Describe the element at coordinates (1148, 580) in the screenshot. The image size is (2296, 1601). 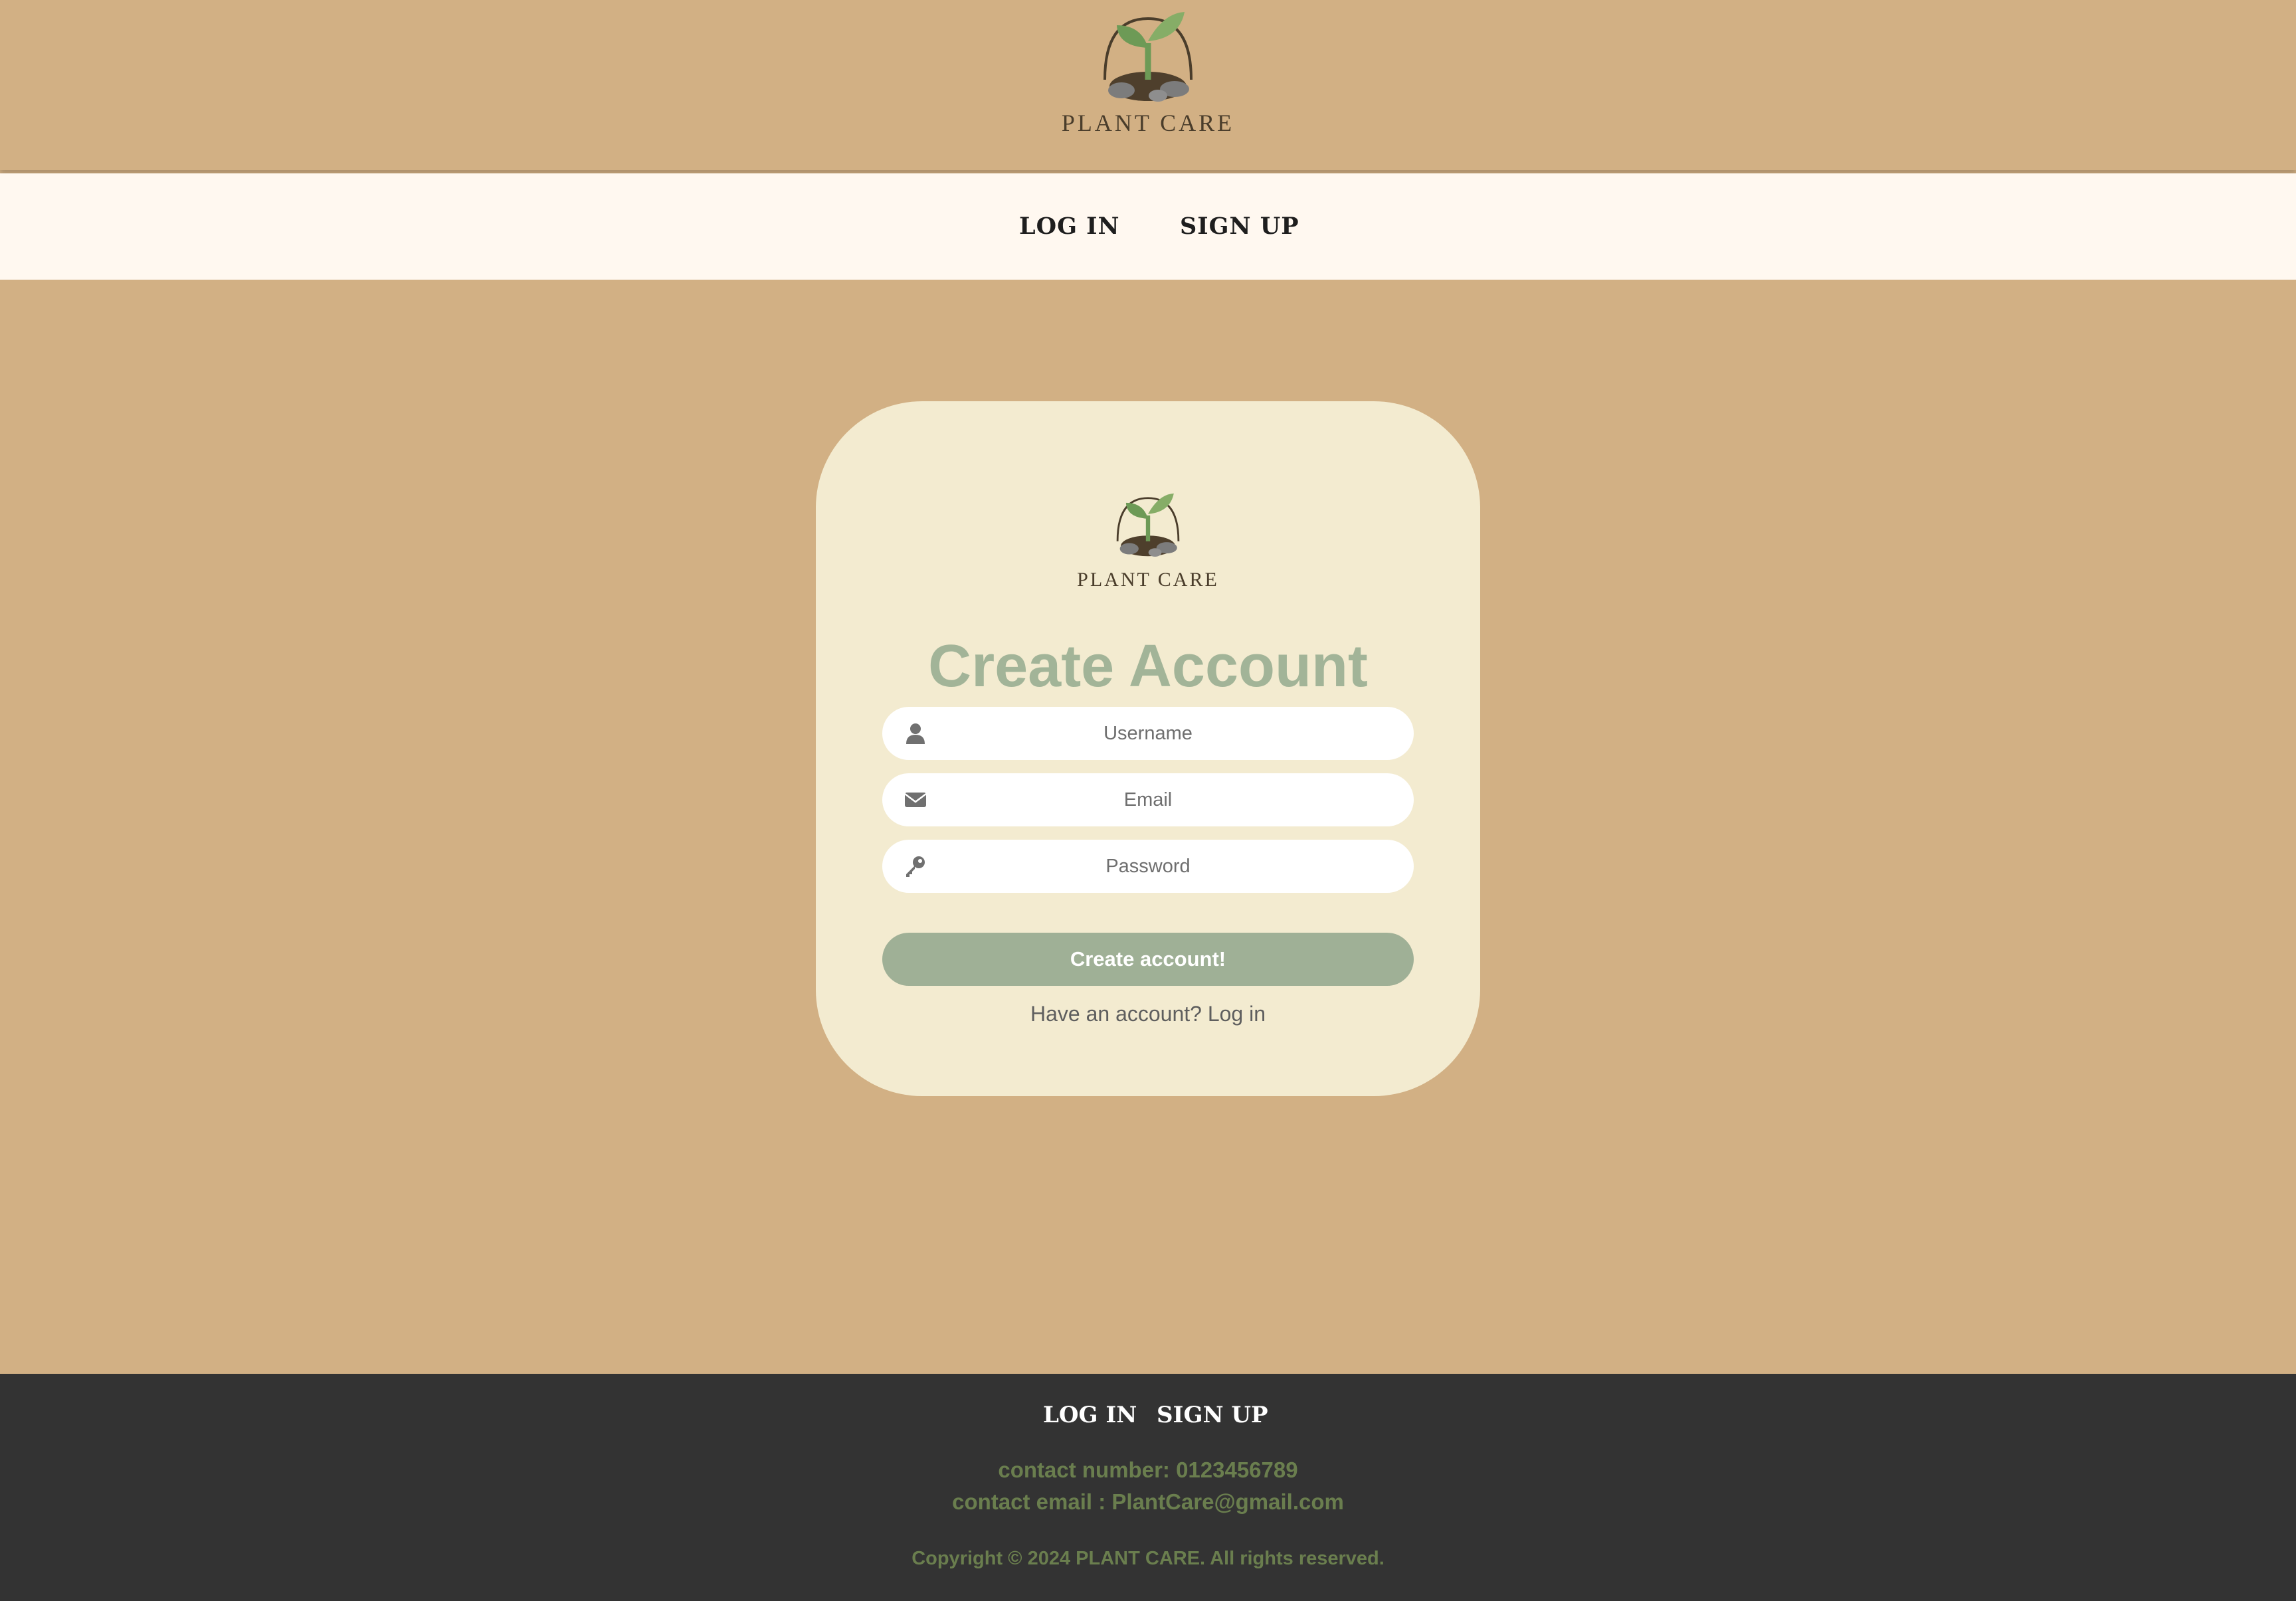
I see `card-logo-text: PLANT CARE` at that location.